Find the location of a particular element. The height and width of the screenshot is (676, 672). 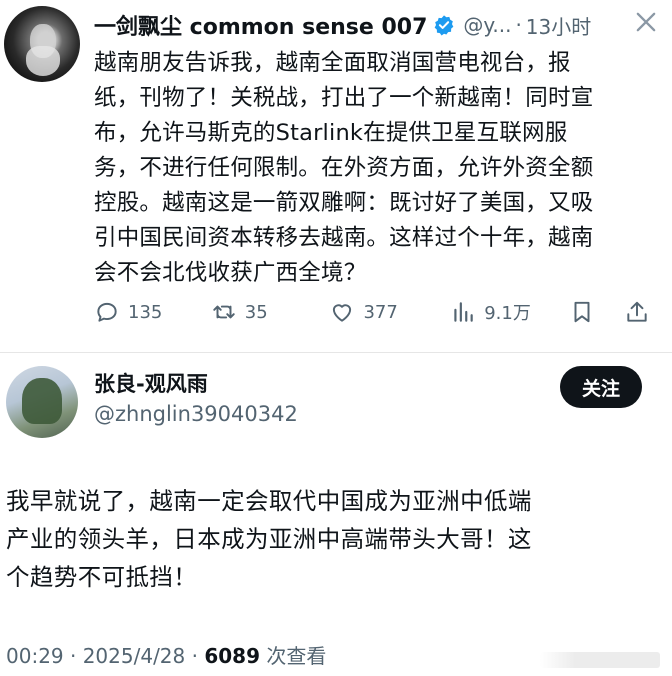

text-line: 会不会北伐收获广西全境？ is located at coordinates (230, 273).